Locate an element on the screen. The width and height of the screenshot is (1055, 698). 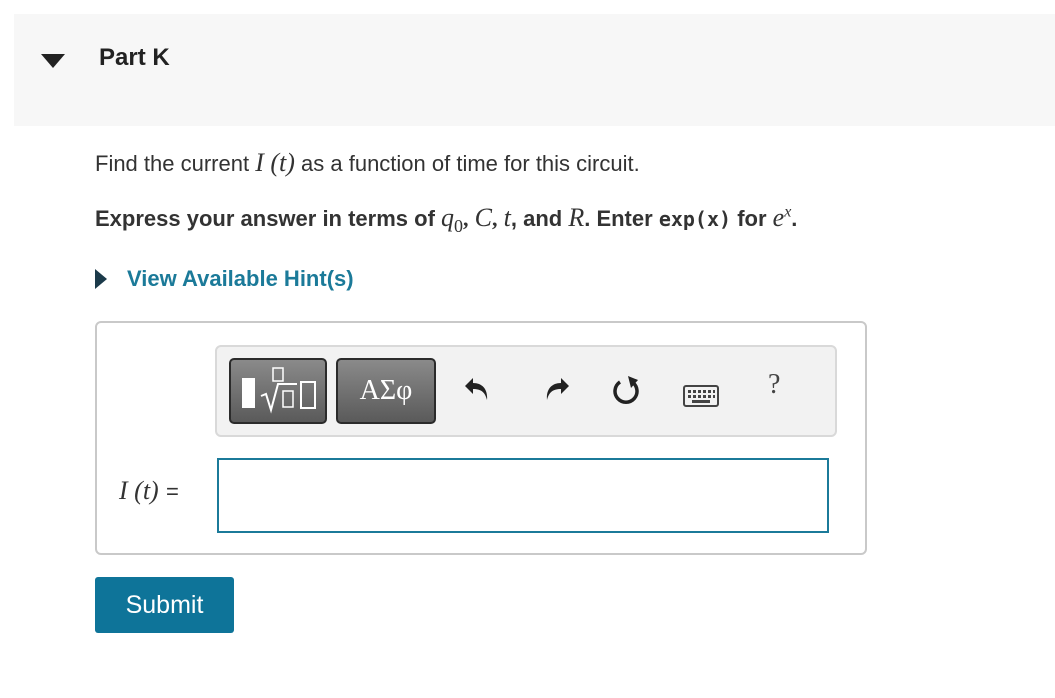
variable-C: C is located at coordinates (483, 217).